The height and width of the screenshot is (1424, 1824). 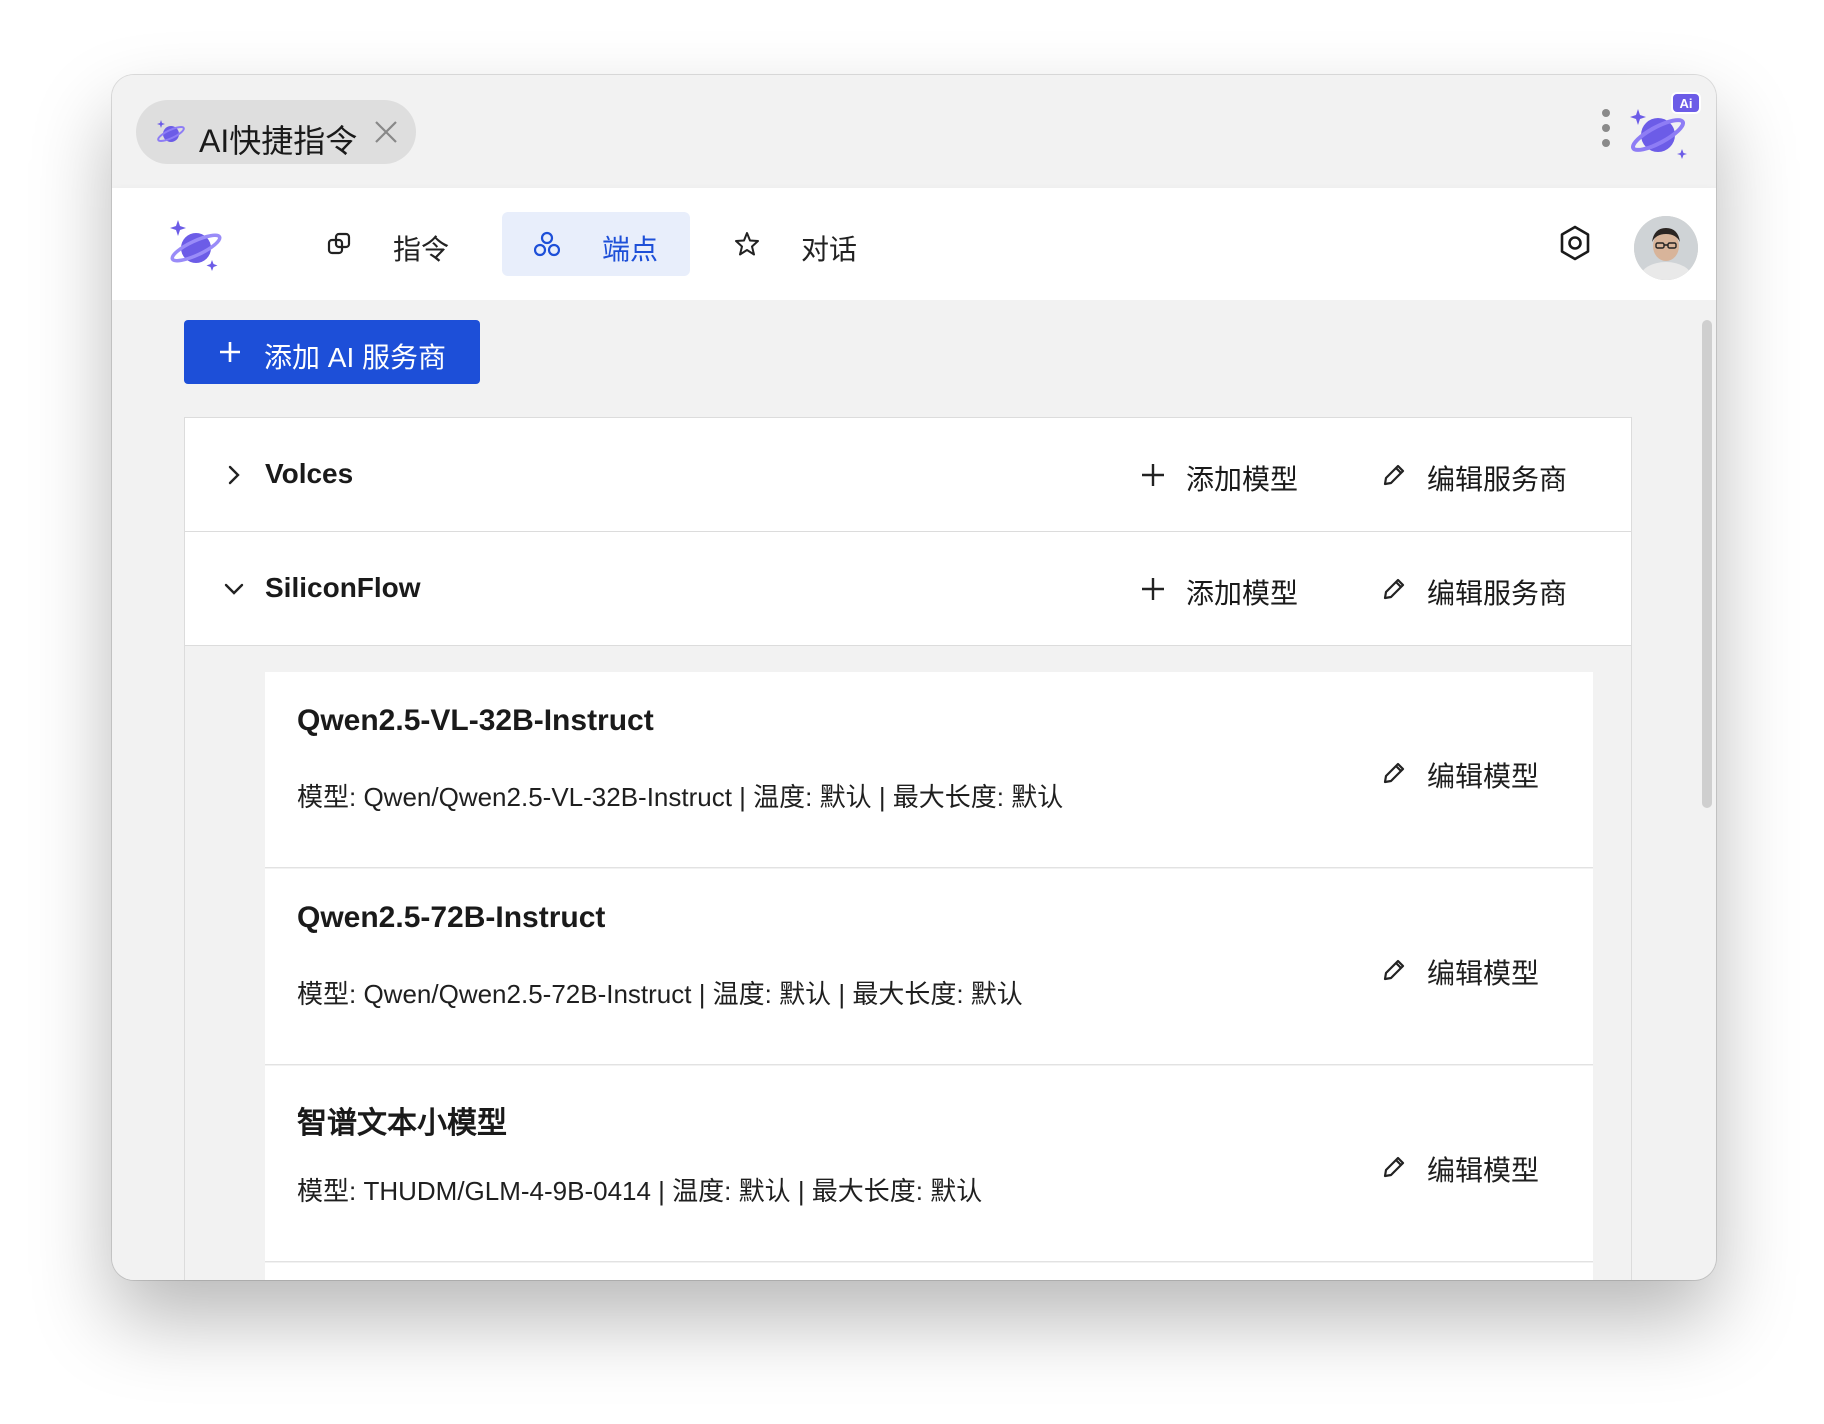 What do you see at coordinates (196, 245) in the screenshot?
I see `planet-logo-icon` at bounding box center [196, 245].